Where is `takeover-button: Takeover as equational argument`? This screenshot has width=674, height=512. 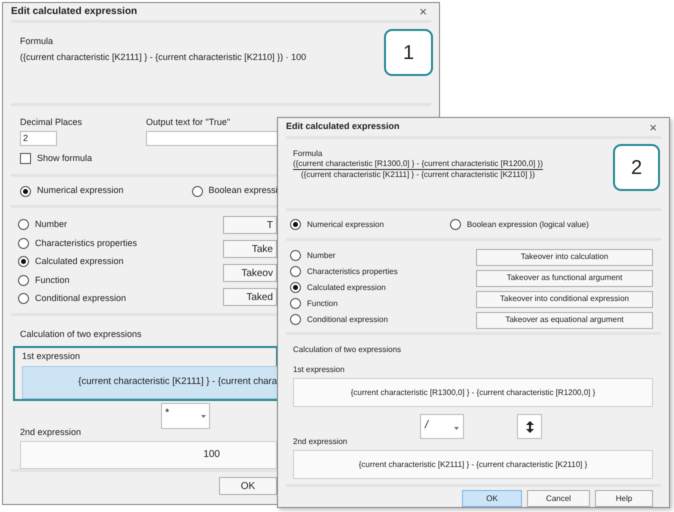
takeover-button: Takeover as equational argument is located at coordinates (564, 320).